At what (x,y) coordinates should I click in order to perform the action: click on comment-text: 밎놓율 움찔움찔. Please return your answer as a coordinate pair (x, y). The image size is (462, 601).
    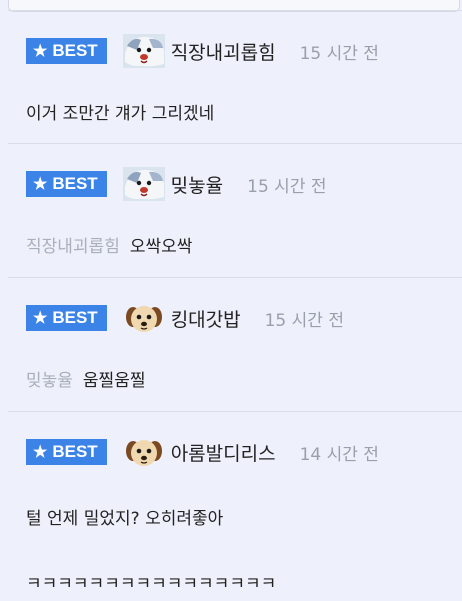
    Looking at the image, I should click on (85, 378).